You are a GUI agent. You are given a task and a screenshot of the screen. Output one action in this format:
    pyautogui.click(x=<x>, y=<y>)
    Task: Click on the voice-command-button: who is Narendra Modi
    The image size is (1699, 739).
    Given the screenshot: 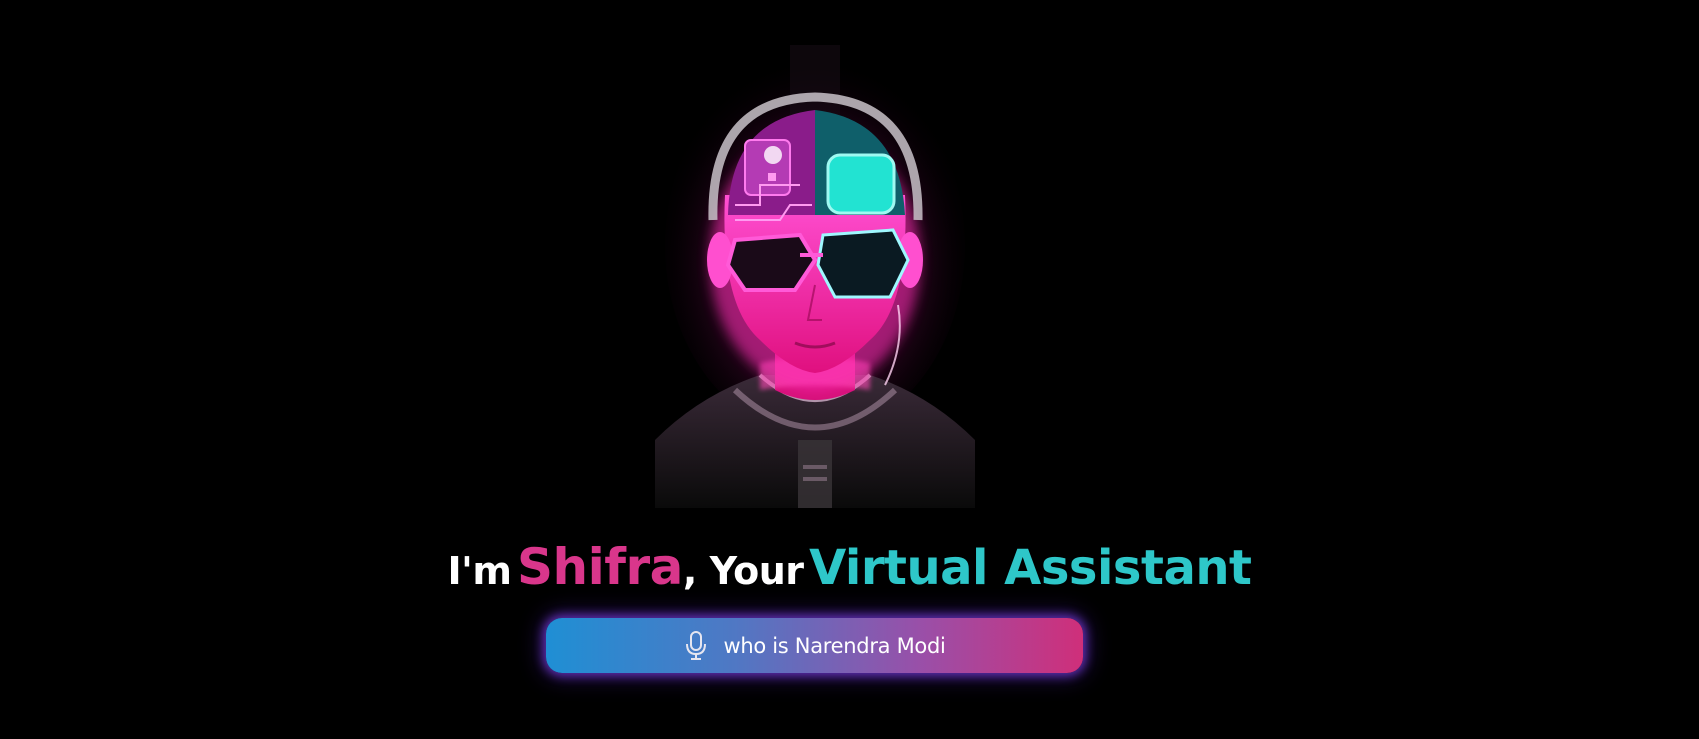 What is the action you would take?
    pyautogui.click(x=814, y=645)
    